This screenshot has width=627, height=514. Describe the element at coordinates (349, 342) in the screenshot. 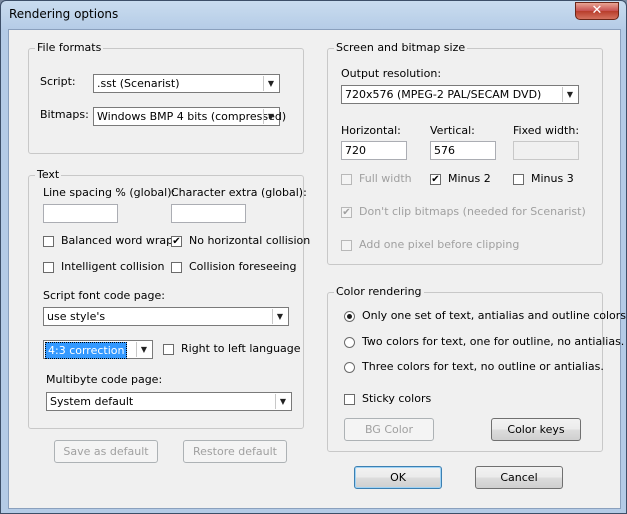

I see `color-option-2-radio` at that location.